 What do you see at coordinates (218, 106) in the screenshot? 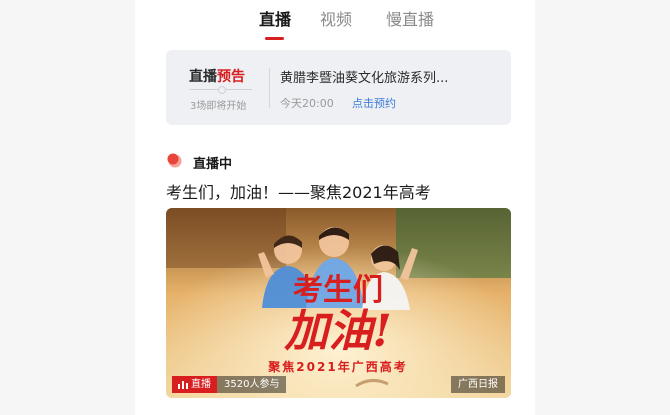
I see `preview-count: 3场即将开始` at bounding box center [218, 106].